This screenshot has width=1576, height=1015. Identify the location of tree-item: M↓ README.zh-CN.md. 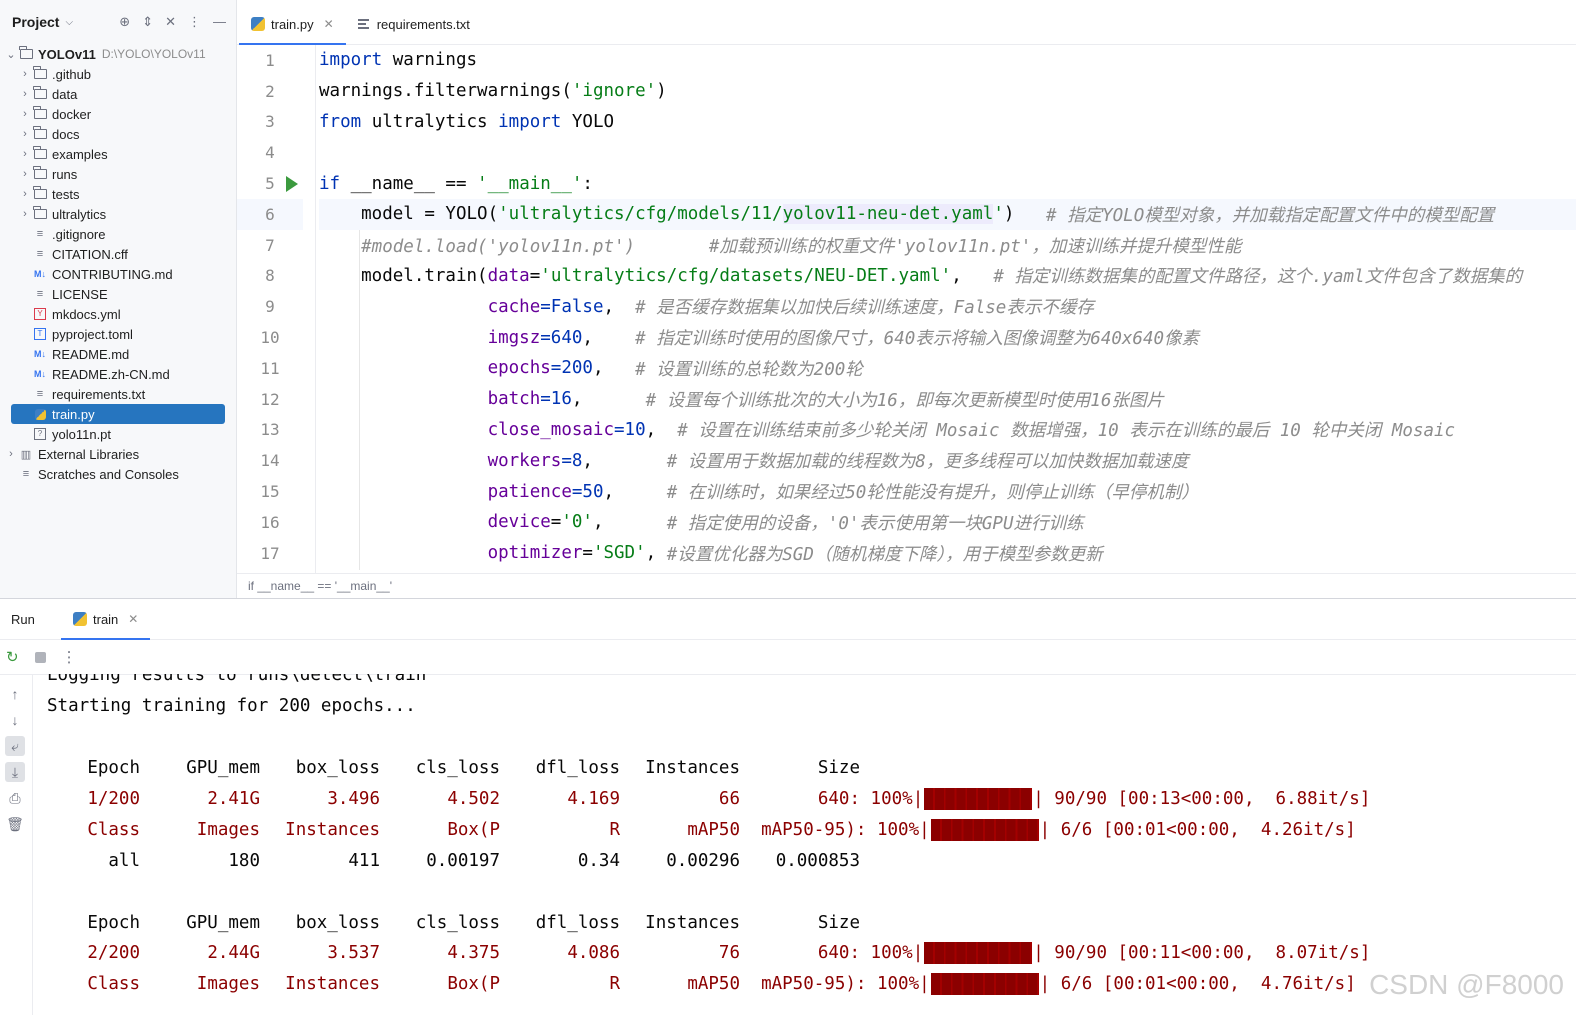
(118, 374).